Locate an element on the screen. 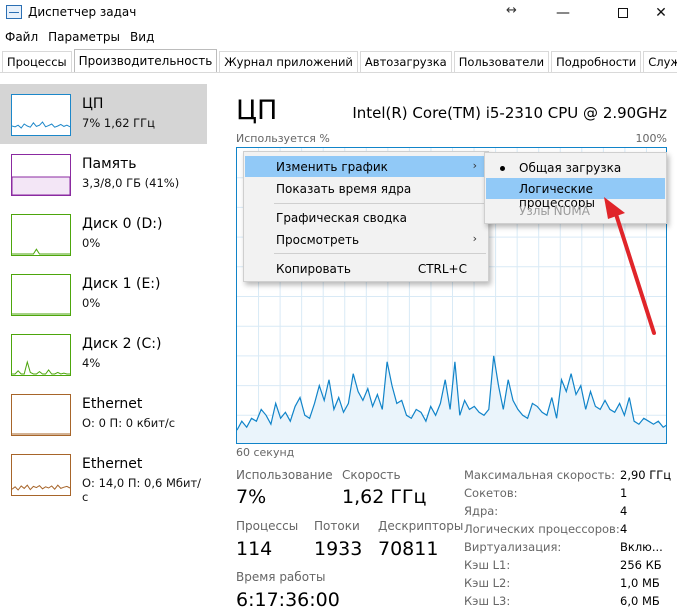 The image size is (677, 611). detail-value: 256 КБ is located at coordinates (641, 565).